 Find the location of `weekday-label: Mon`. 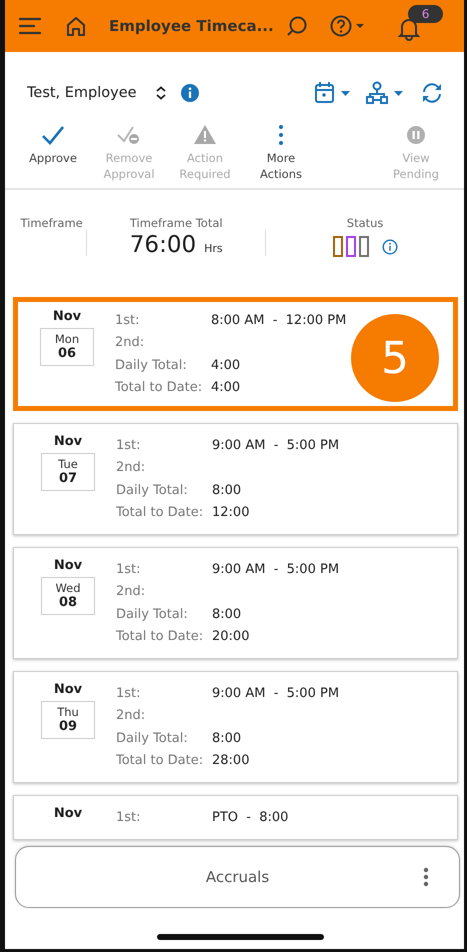

weekday-label: Mon is located at coordinates (67, 339).